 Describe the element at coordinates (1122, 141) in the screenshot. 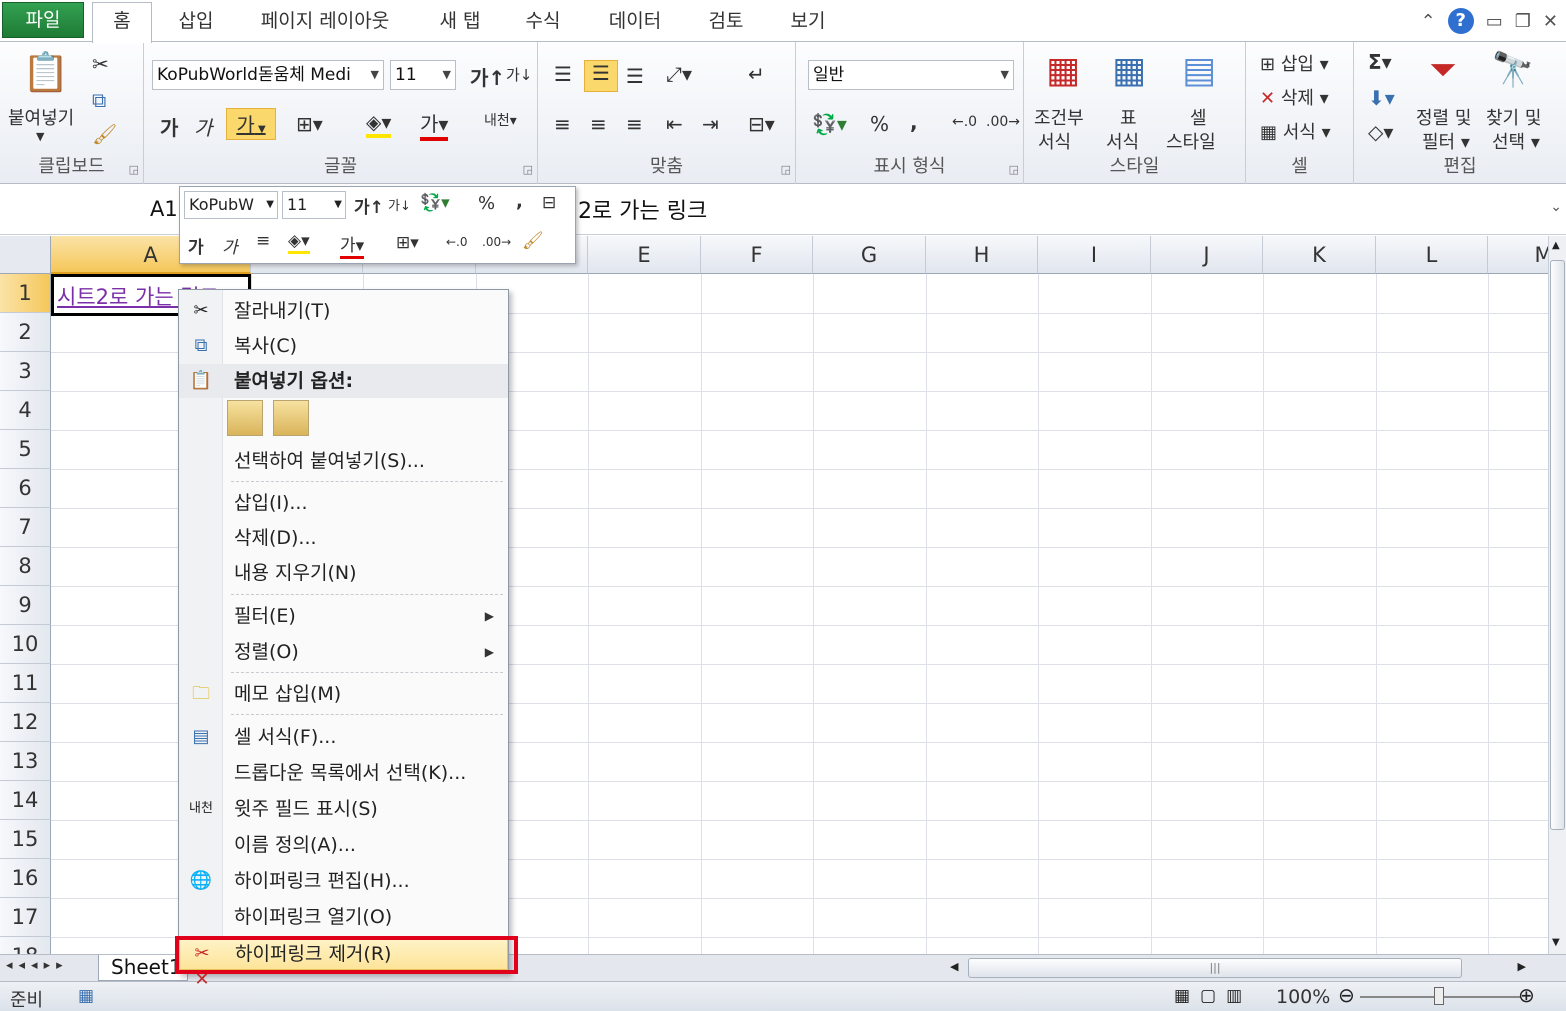

I see `format-as-table-label-2: 서식` at that location.